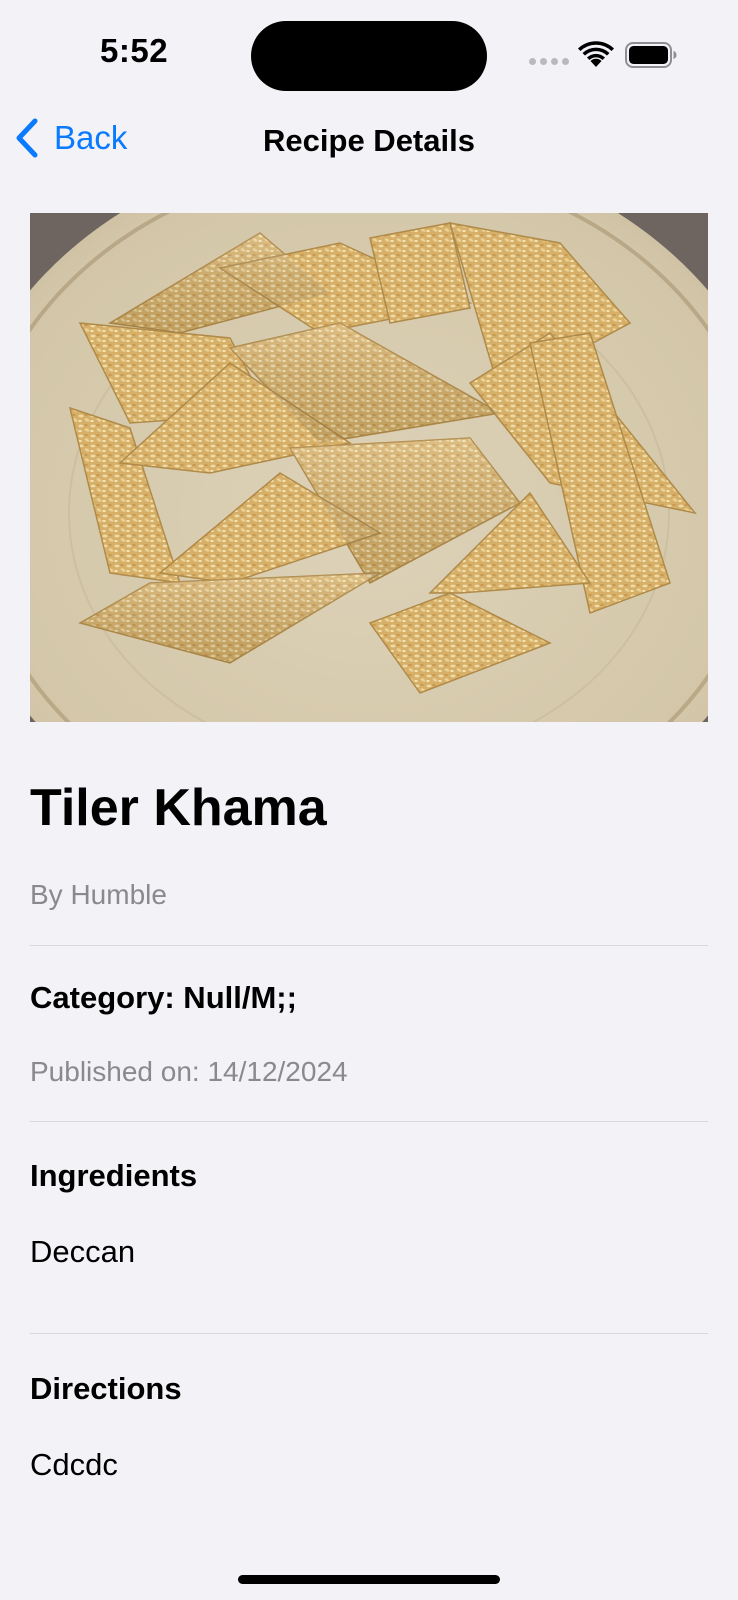 The height and width of the screenshot is (1600, 738). What do you see at coordinates (178, 808) in the screenshot?
I see `recipe-title: Tiler Khama` at bounding box center [178, 808].